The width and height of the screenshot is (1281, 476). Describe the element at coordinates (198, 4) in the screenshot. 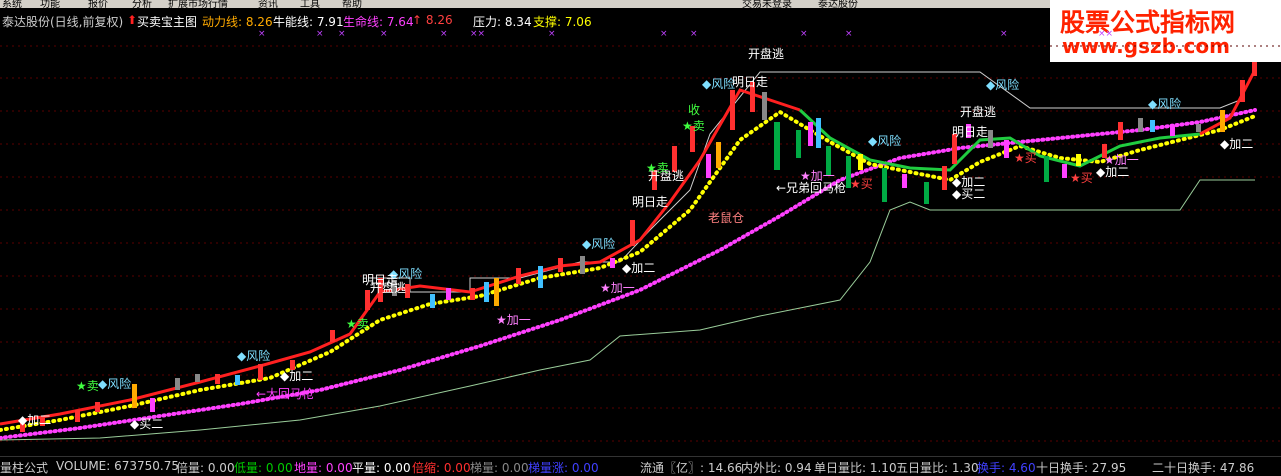

I see `menu-extended: 扩展市场行情` at that location.